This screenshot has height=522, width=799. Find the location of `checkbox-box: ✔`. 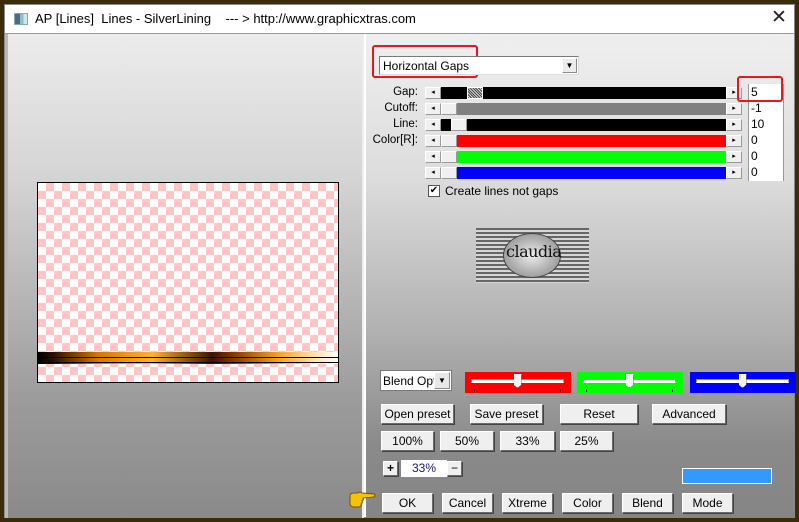

checkbox-box: ✔ is located at coordinates (434, 191).